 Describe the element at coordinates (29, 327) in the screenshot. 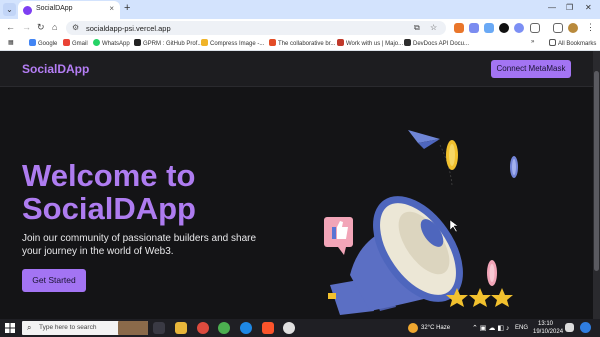

I see `search-icon: ⌕` at that location.